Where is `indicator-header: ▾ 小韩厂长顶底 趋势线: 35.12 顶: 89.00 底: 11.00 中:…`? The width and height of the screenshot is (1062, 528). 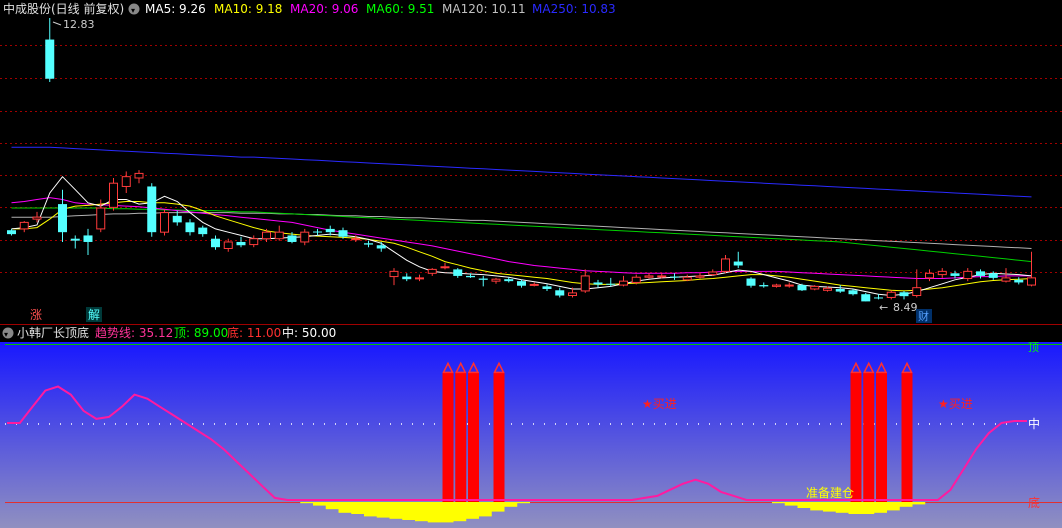
indicator-header: ▾ 小韩厂长顶底 趋势线: 35.12 顶: 89.00 底: 11.00 中:… is located at coordinates (169, 332).